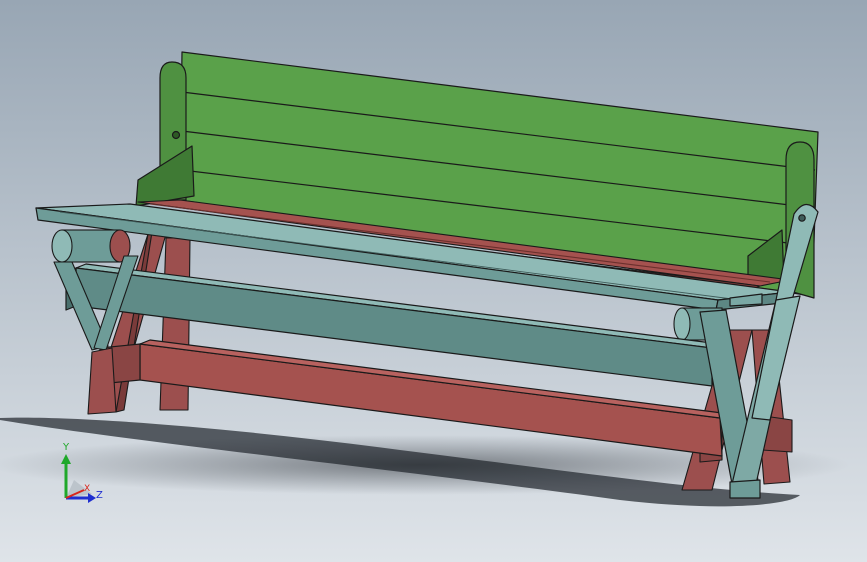 Image resolution: width=867 pixels, height=562 pixels. I want to click on z-axis-label: Z, so click(99, 495).